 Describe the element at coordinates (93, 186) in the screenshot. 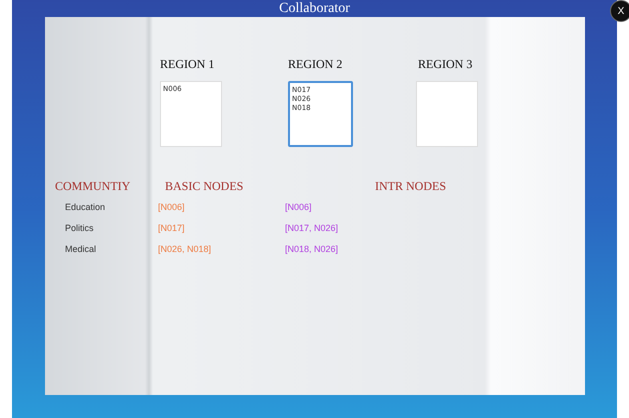

I see `column-heading: COMMUNTIY` at that location.